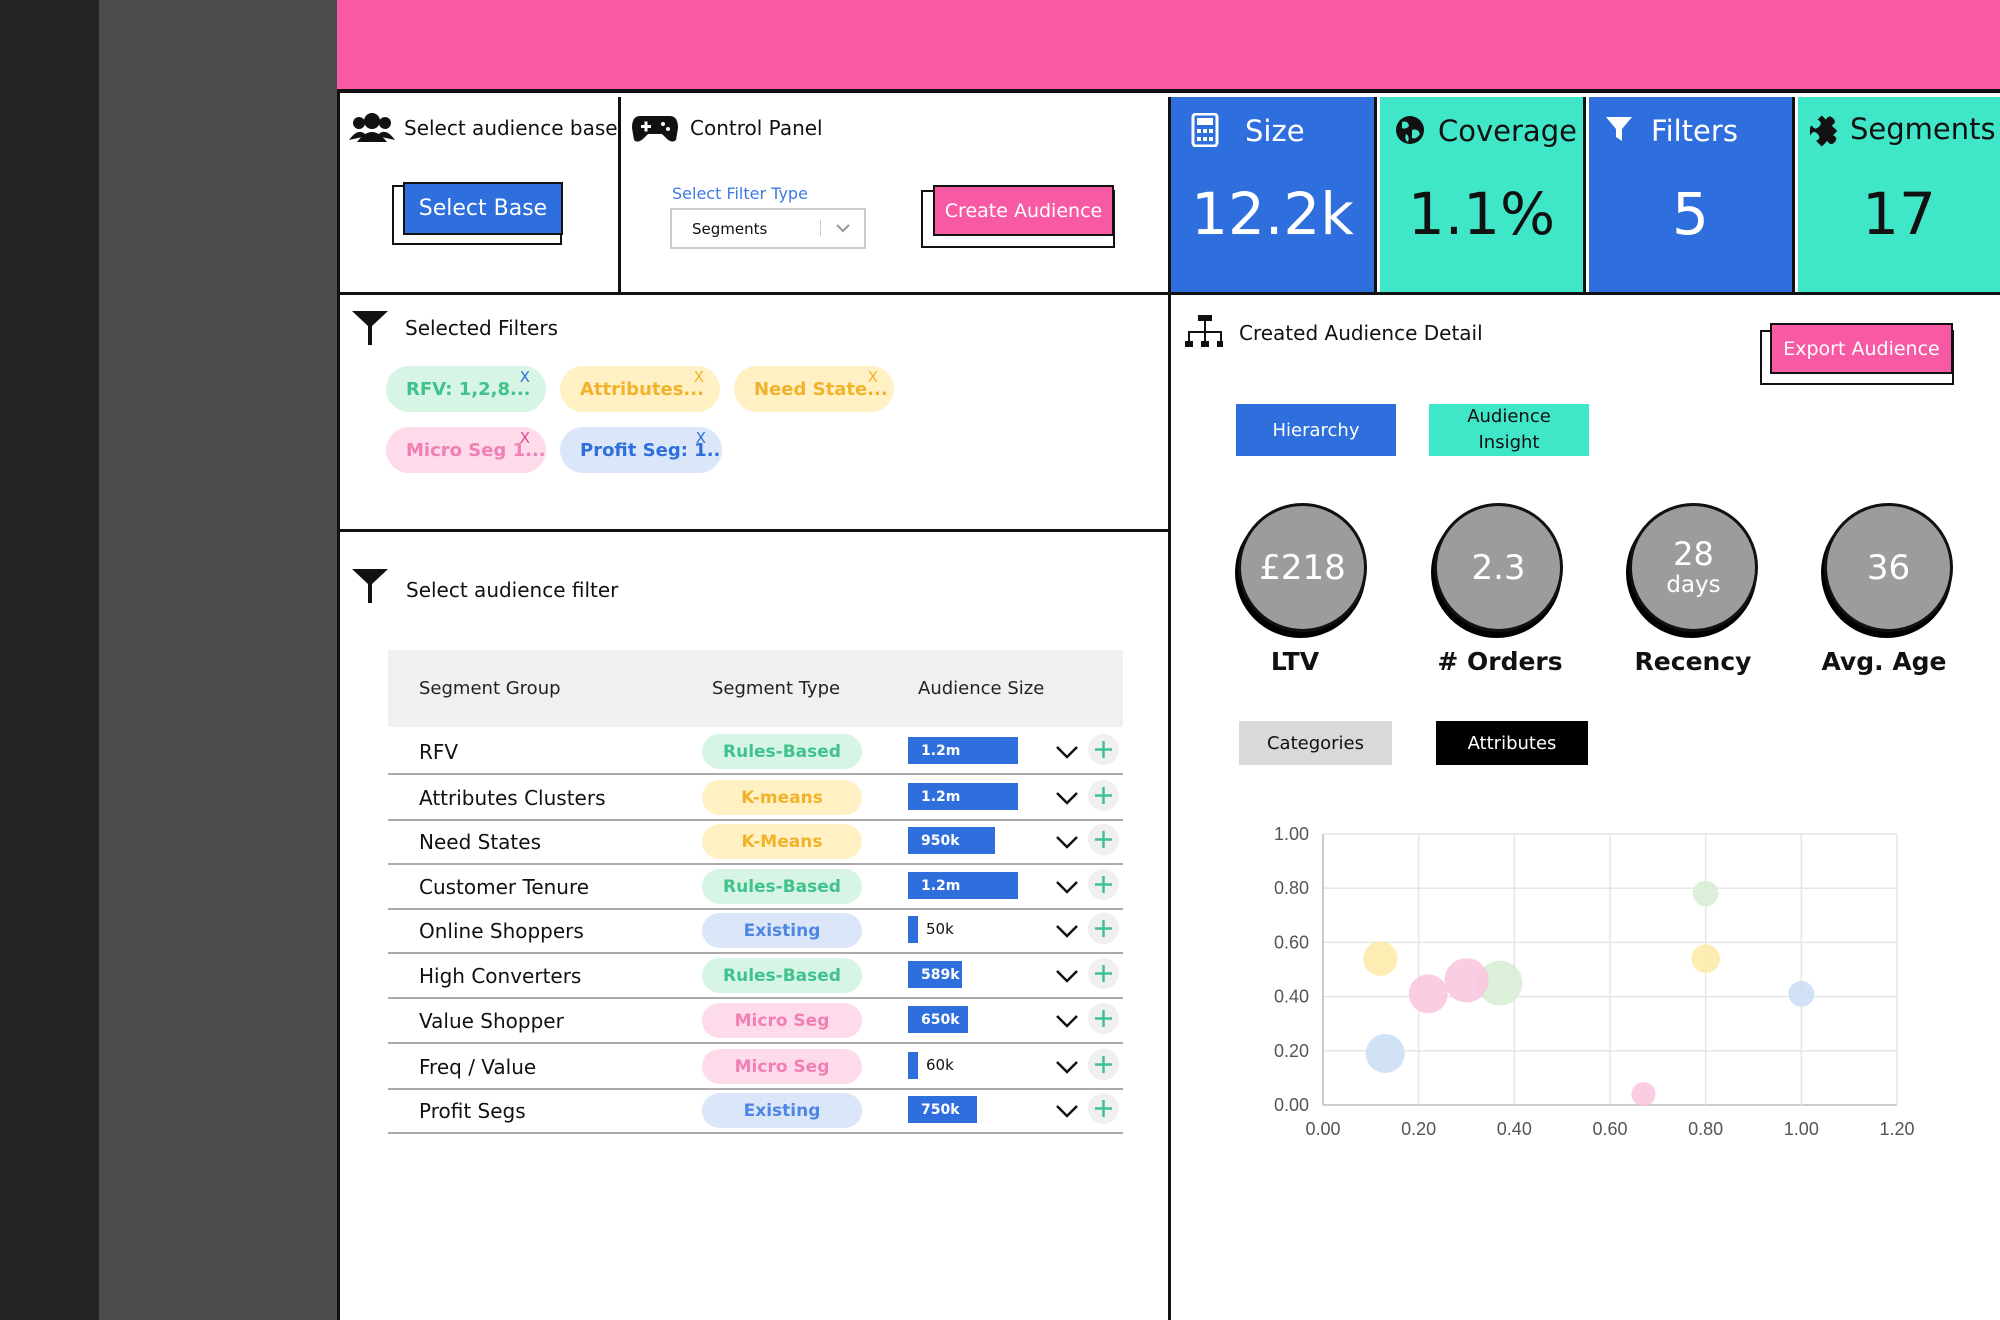 The width and height of the screenshot is (2000, 1320). What do you see at coordinates (1204, 336) in the screenshot?
I see `hierarchy-icon` at bounding box center [1204, 336].